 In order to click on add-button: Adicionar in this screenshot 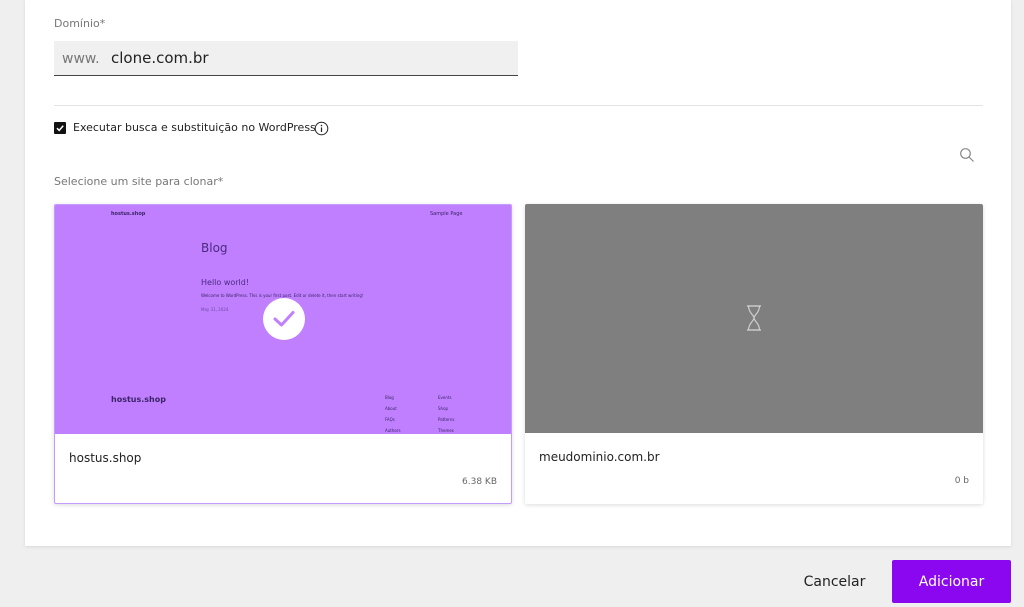, I will do `click(951, 581)`.